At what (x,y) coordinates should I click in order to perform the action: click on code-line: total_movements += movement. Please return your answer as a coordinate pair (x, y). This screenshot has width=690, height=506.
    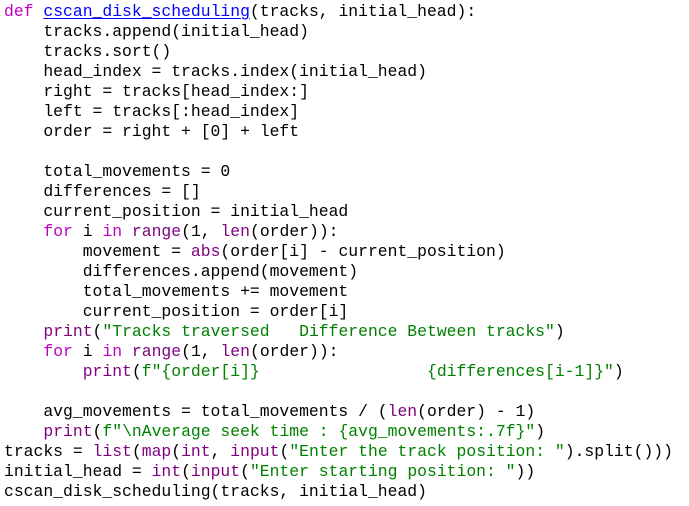
    Looking at the image, I should click on (338, 292).